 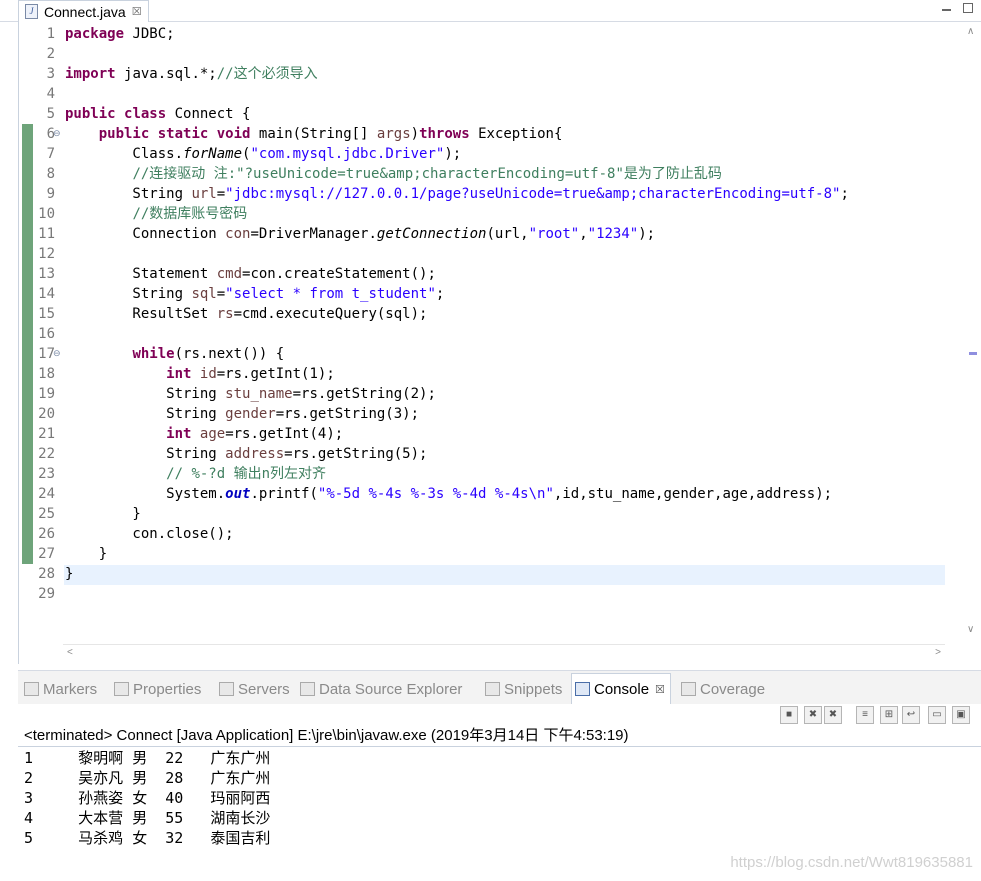 I want to click on code-token: =DriverManager., so click(x=313, y=234).